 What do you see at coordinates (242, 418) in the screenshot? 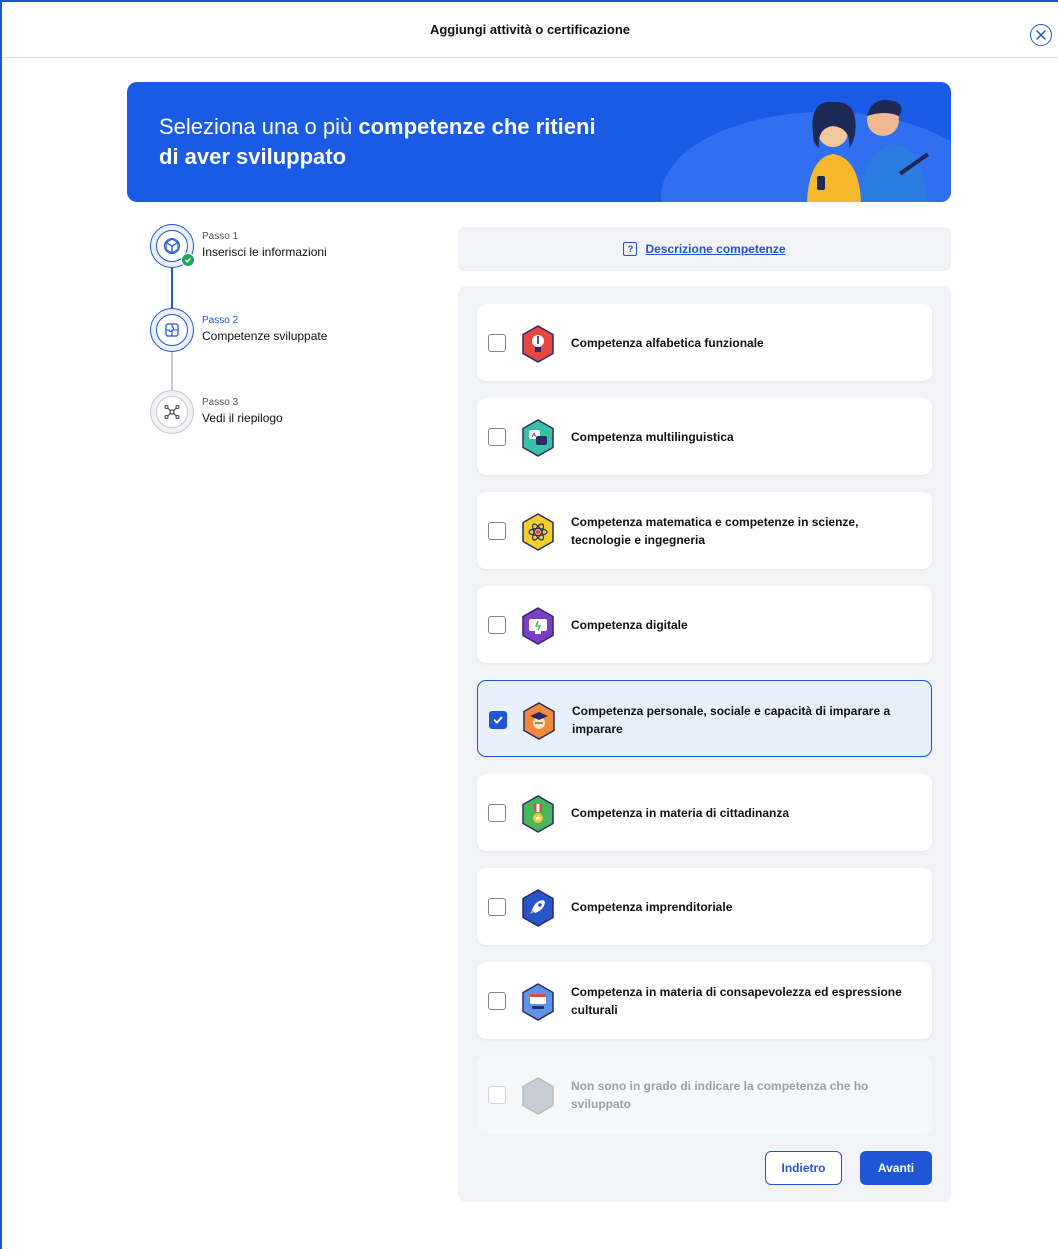
I see `step-3-label: Vedi il riepilogo` at bounding box center [242, 418].